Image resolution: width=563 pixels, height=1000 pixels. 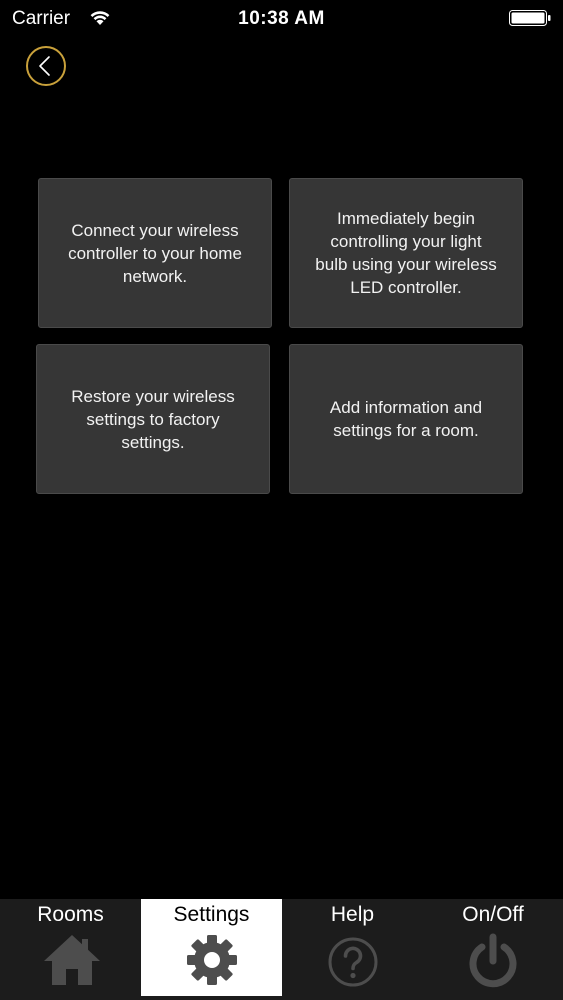 I want to click on chevron-left-icon, so click(x=44, y=66).